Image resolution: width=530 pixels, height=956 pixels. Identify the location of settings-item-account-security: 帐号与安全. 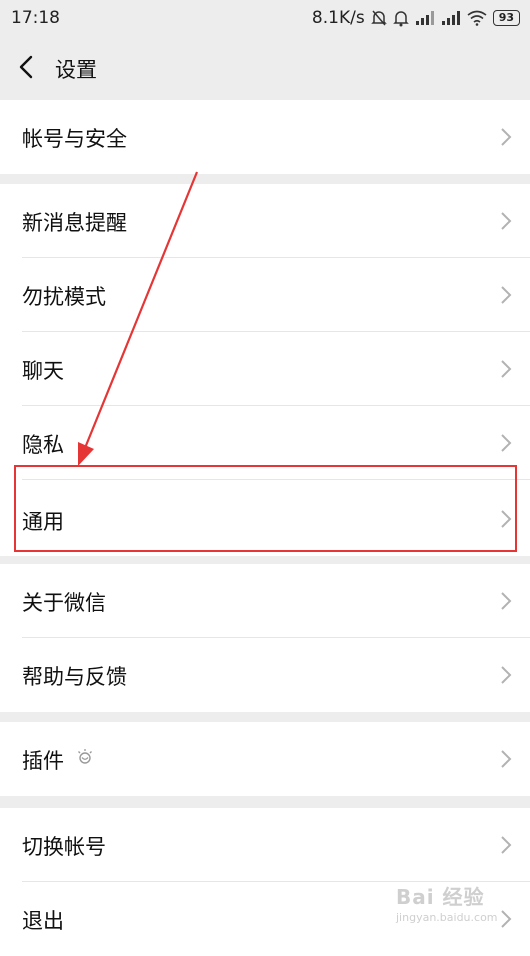
(265, 137).